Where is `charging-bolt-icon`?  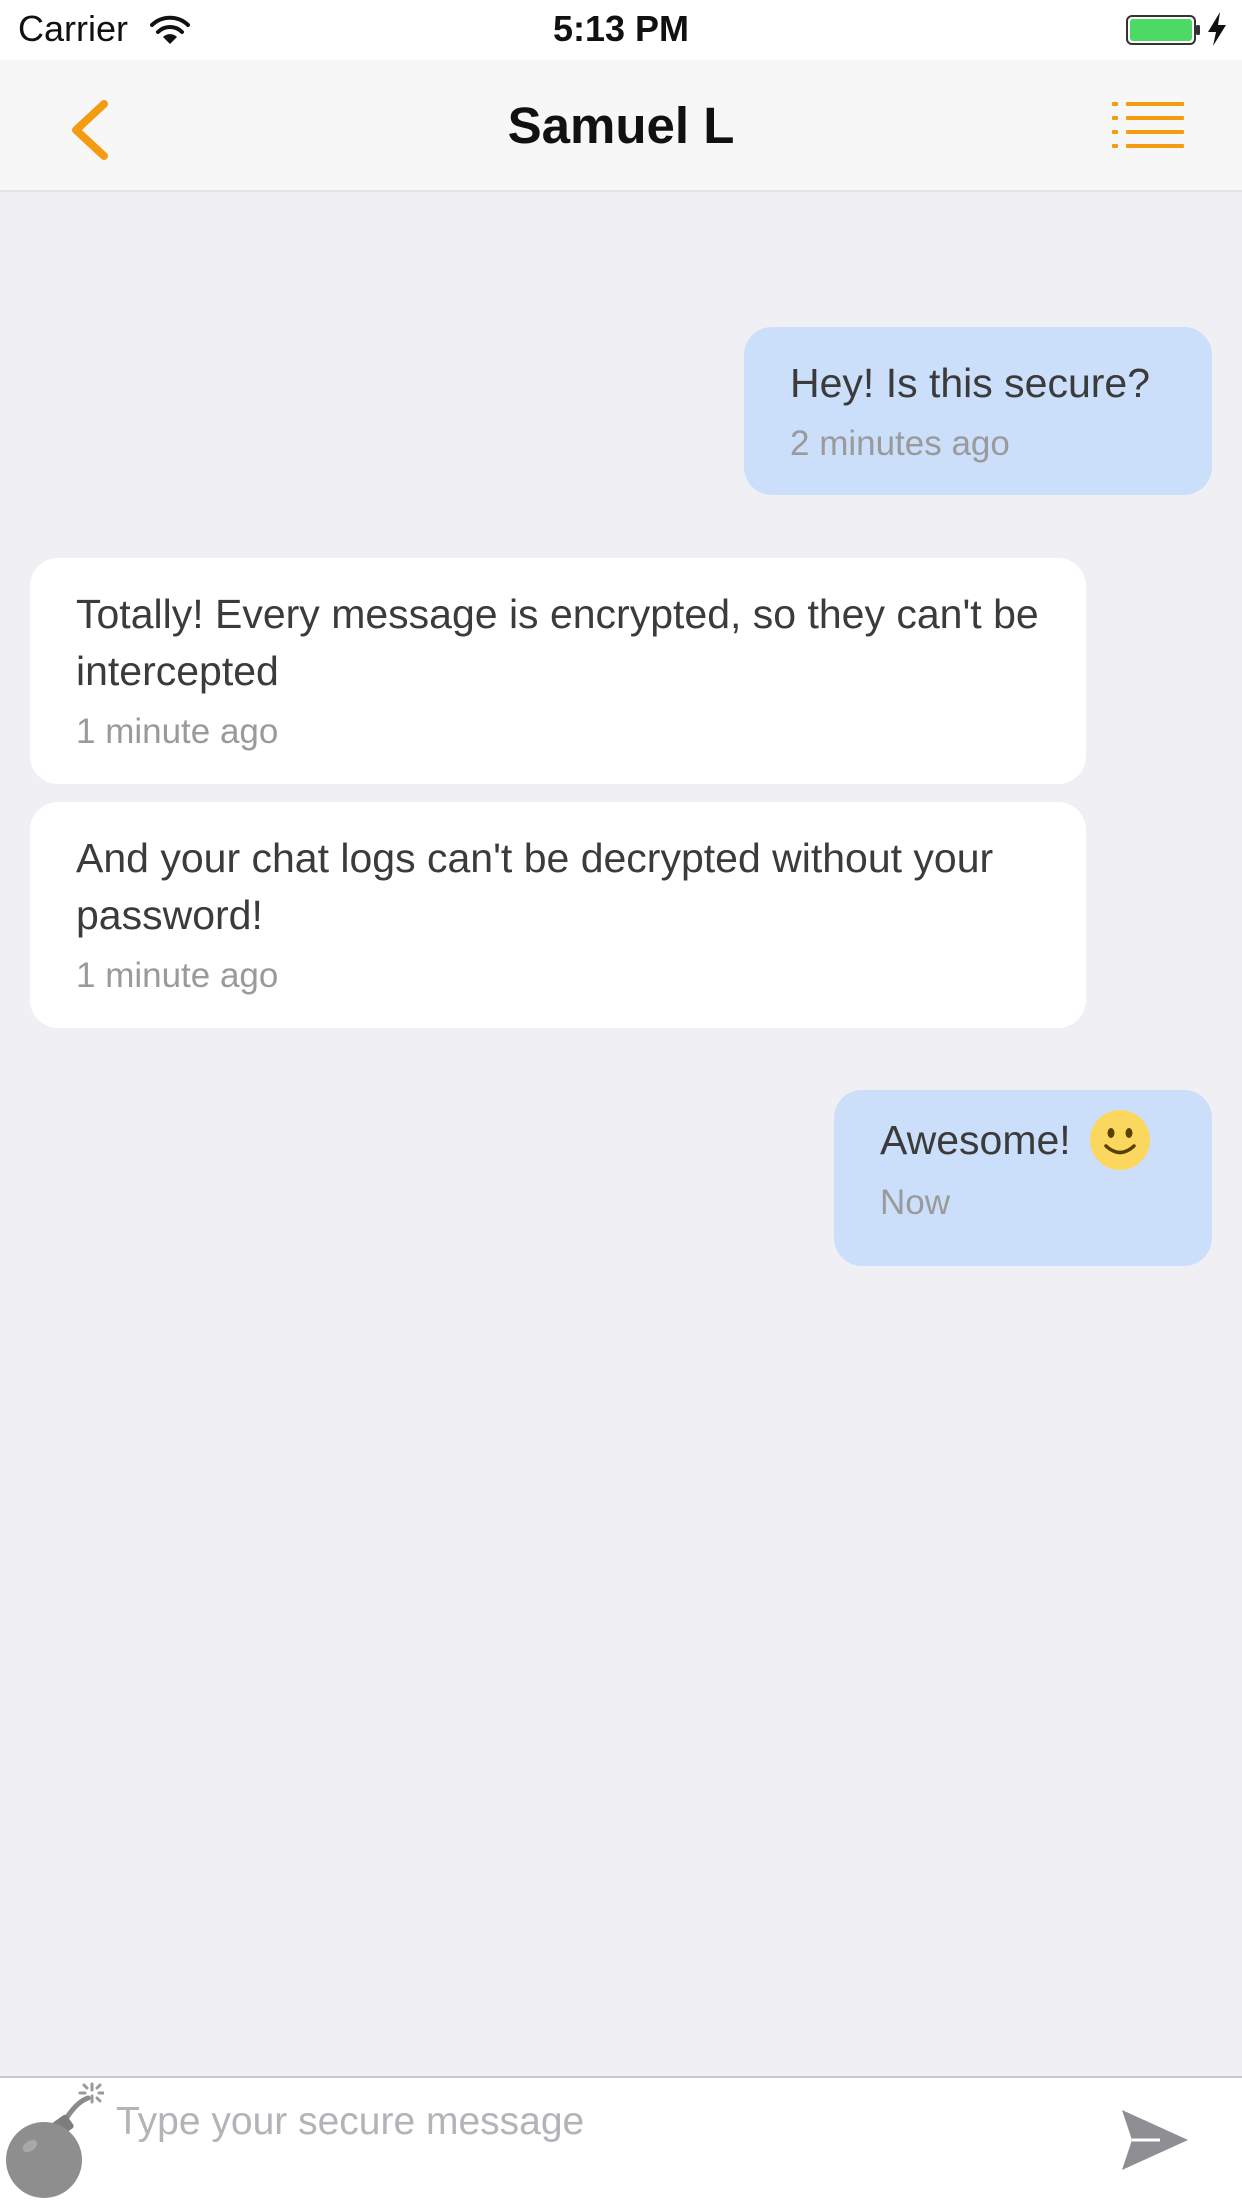
charging-bolt-icon is located at coordinates (1217, 29).